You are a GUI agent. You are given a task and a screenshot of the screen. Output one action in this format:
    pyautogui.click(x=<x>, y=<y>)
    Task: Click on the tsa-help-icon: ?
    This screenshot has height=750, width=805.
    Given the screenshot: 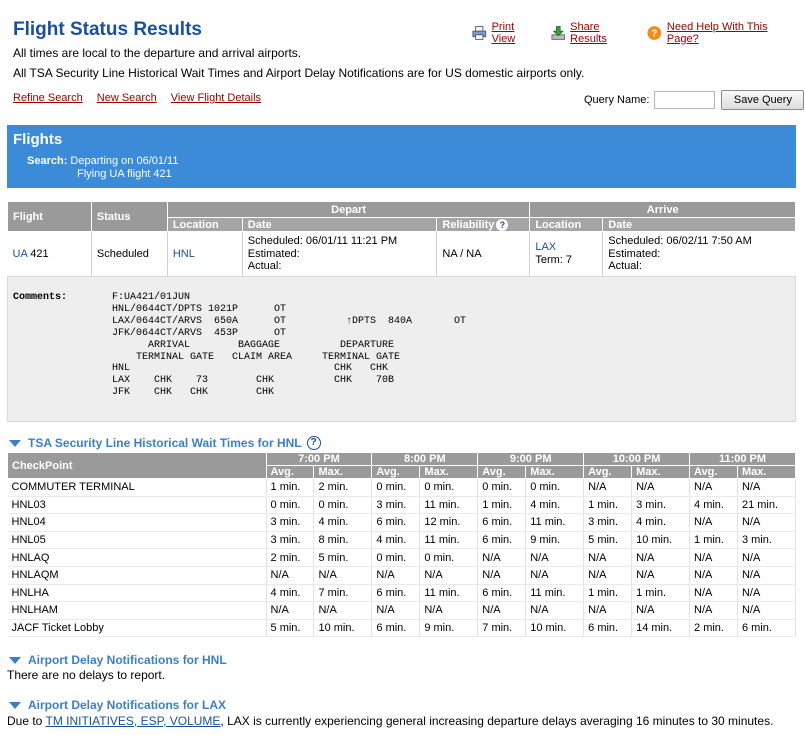 What is the action you would take?
    pyautogui.click(x=313, y=443)
    